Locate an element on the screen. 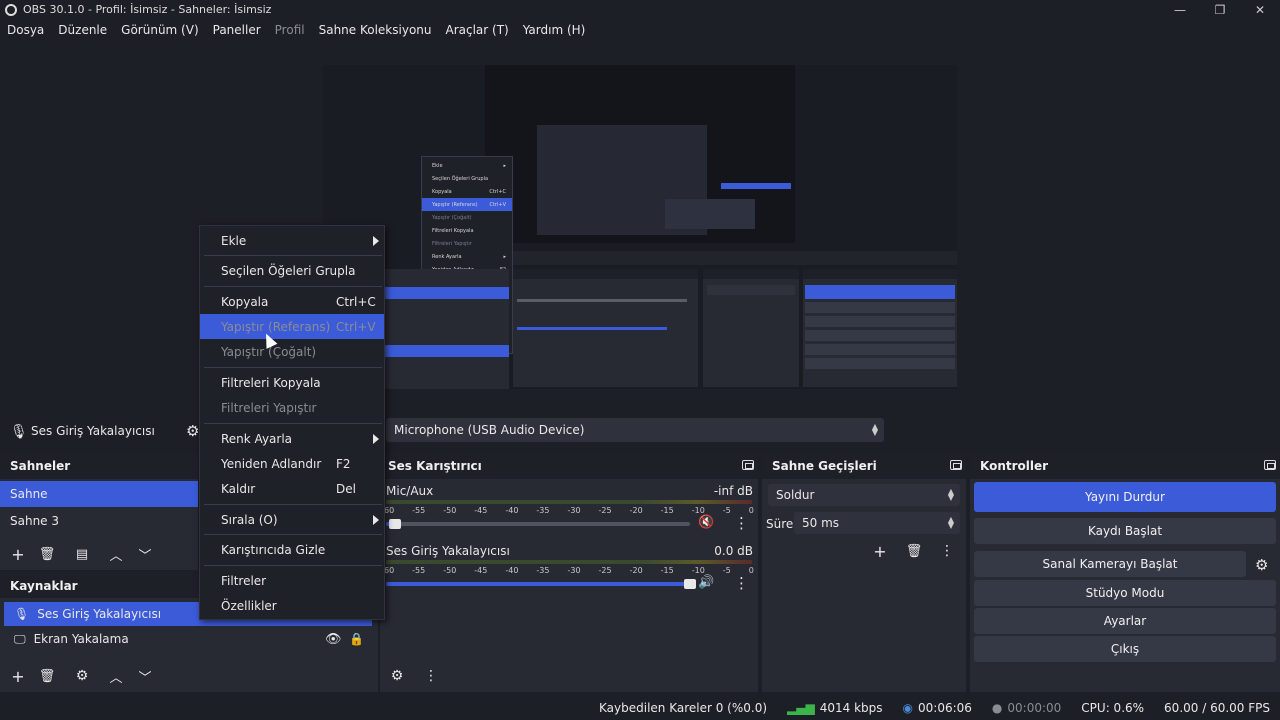  scene-item: Sahne is located at coordinates (99, 494).